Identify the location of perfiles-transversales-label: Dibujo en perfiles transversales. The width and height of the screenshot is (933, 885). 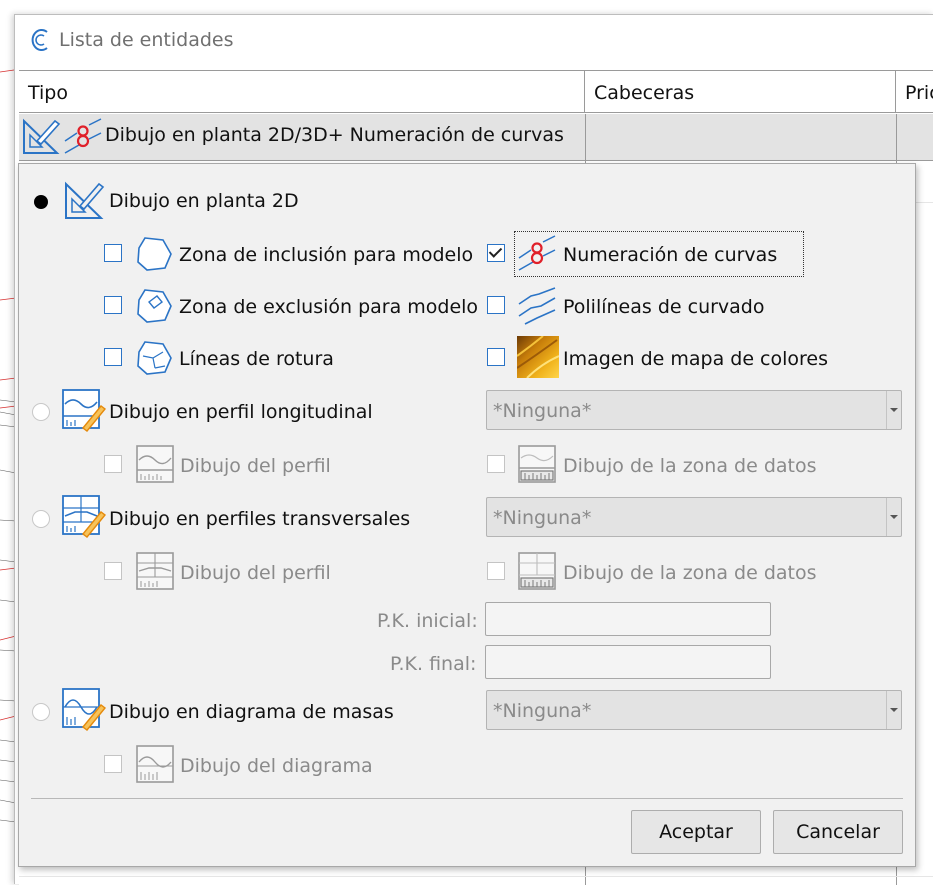
(260, 519).